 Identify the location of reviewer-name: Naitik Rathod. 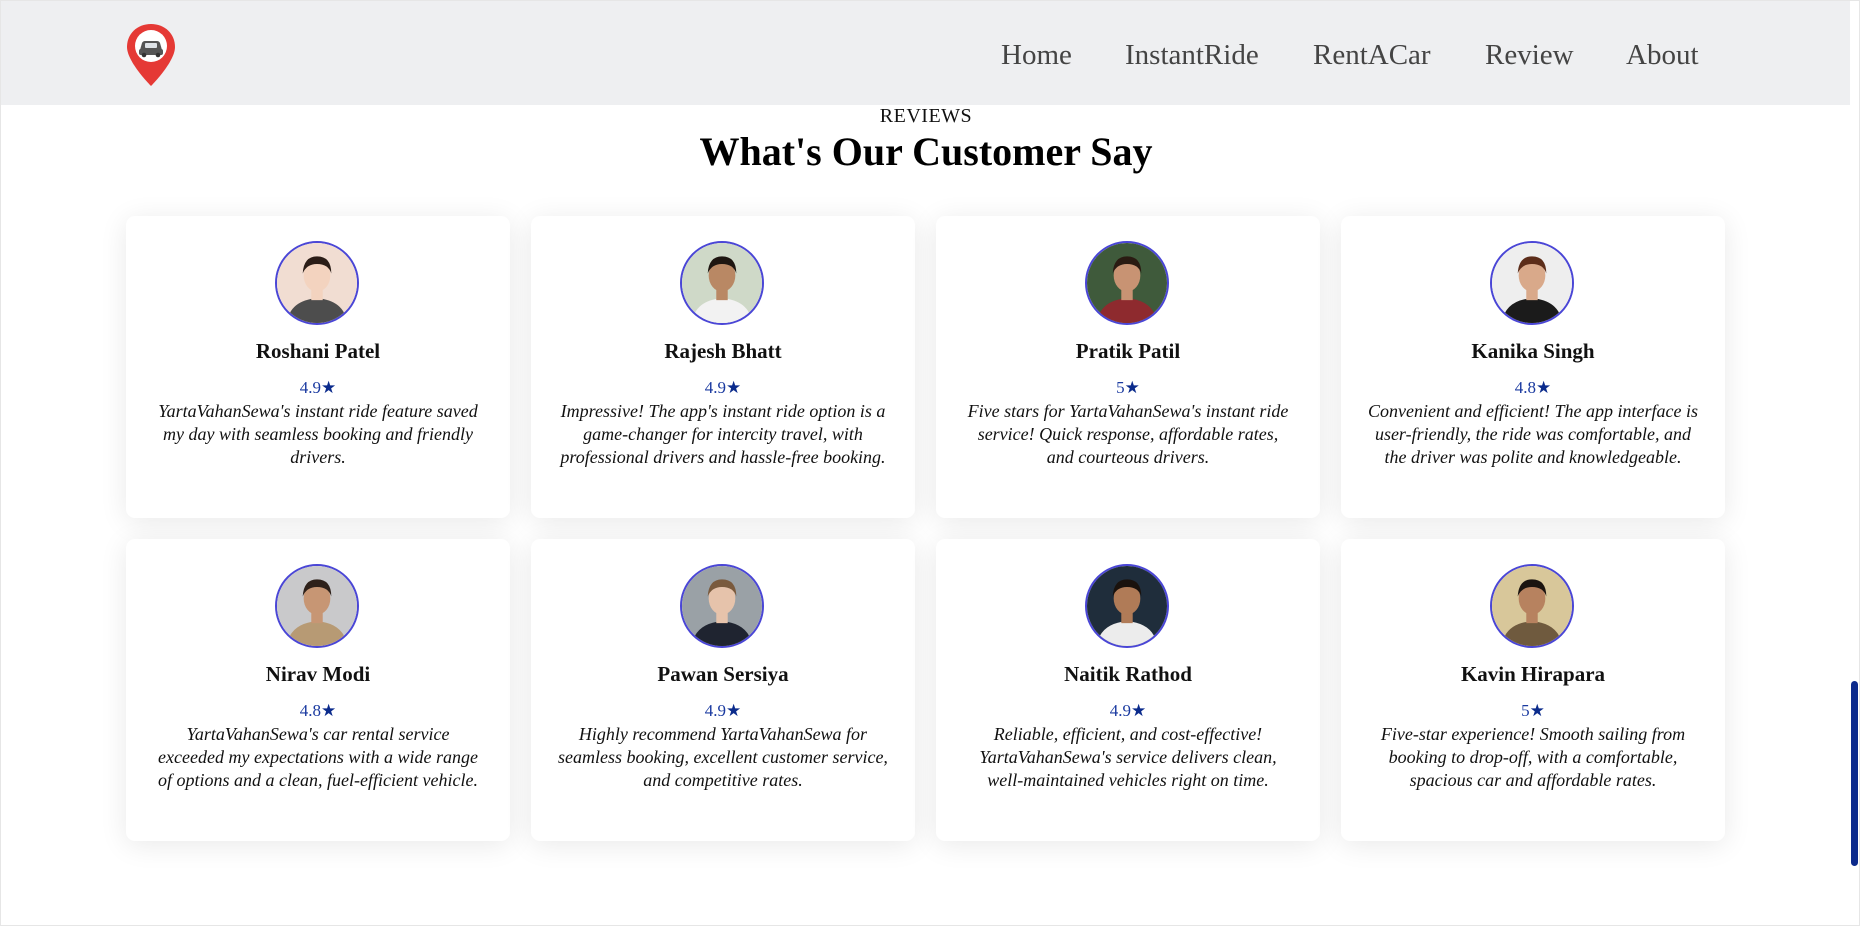
(1128, 674).